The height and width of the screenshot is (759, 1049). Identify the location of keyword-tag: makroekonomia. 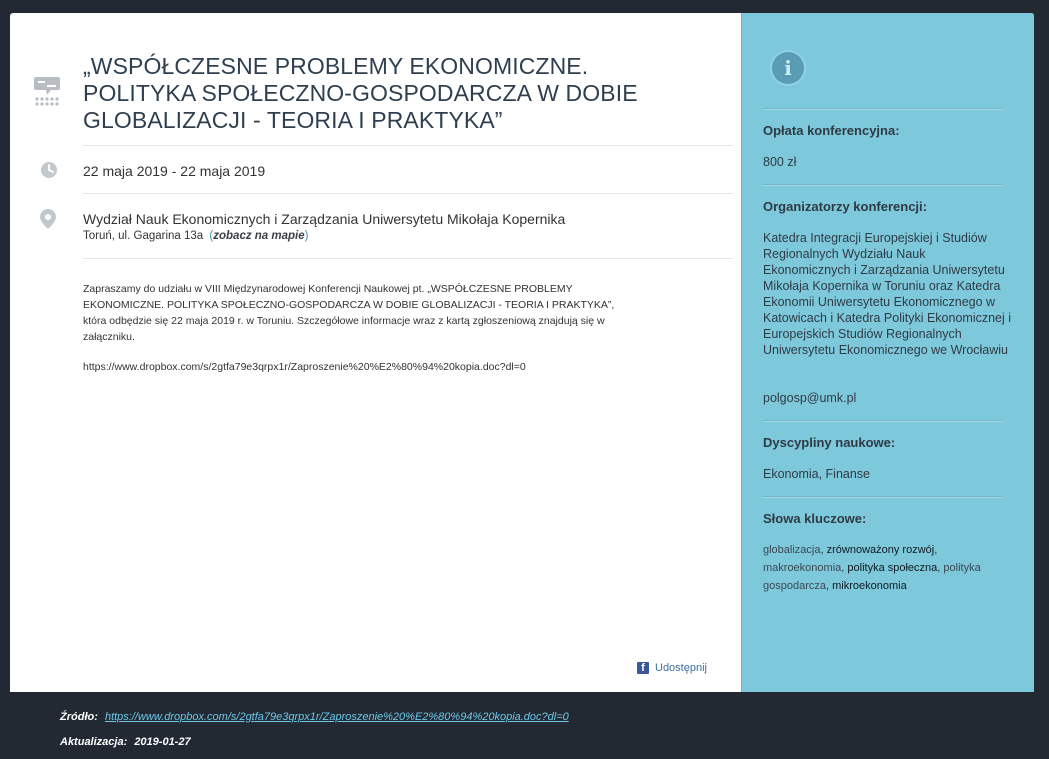
(802, 568).